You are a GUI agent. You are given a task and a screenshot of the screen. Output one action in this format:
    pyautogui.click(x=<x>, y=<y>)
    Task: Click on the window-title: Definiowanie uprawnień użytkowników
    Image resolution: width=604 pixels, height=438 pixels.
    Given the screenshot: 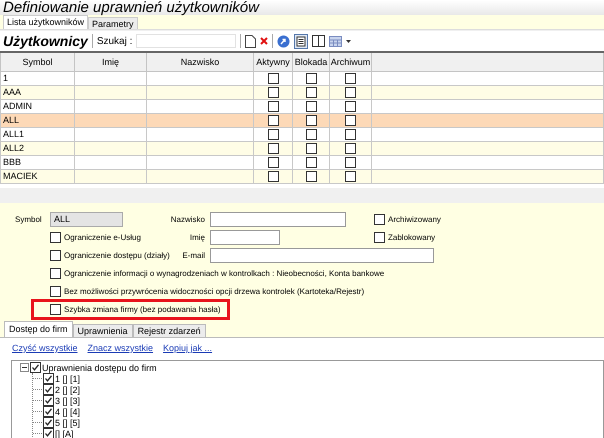 What is the action you would take?
    pyautogui.click(x=302, y=7)
    